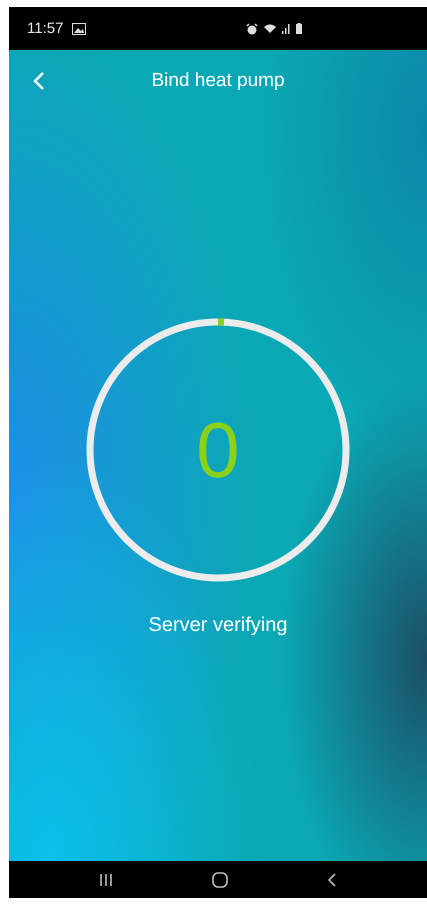  What do you see at coordinates (299, 28) in the screenshot?
I see `battery-icon` at bounding box center [299, 28].